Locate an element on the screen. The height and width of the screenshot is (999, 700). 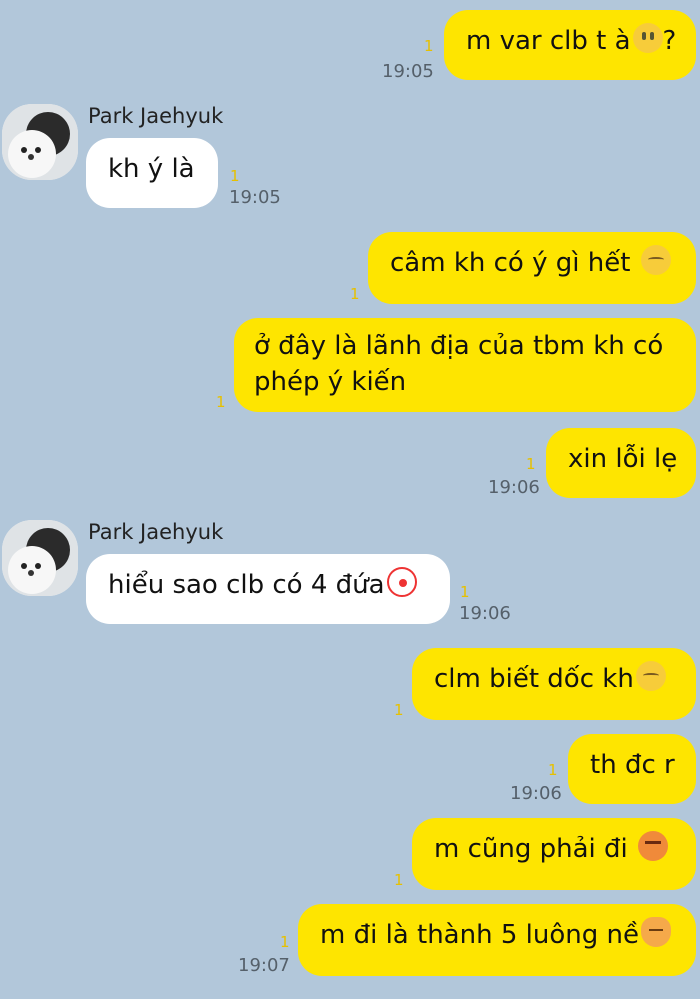
message-bubble-sent: xin lỗi lẹ is located at coordinates (621, 463).